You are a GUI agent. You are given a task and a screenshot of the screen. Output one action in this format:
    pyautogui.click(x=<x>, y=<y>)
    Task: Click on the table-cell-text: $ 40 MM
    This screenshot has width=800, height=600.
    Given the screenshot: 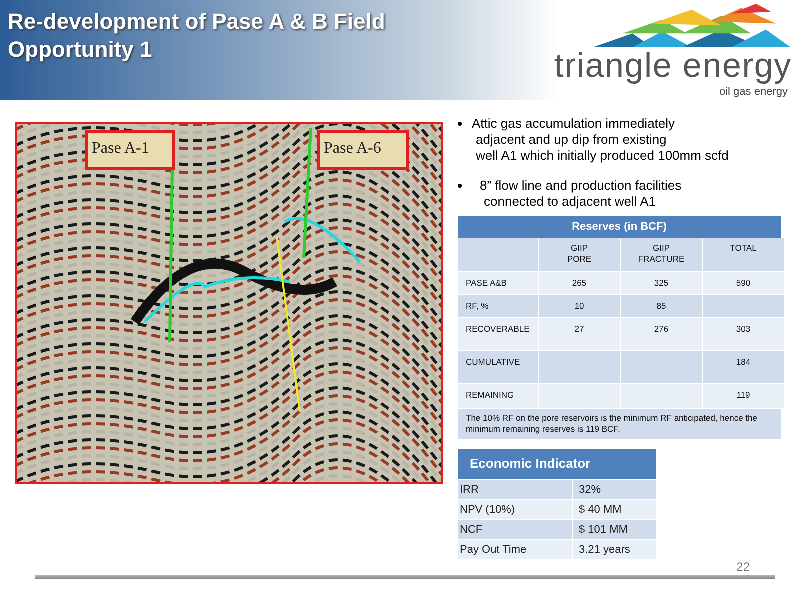 What is the action you would take?
    pyautogui.click(x=600, y=510)
    